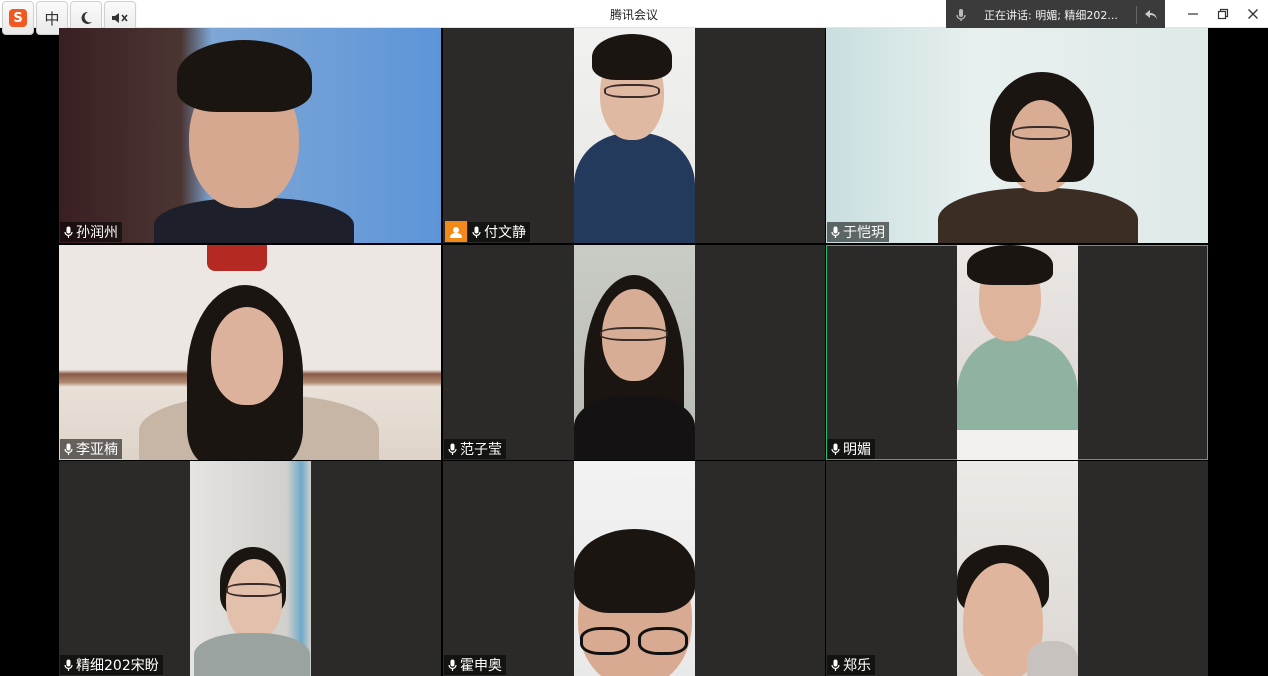 Image resolution: width=1268 pixels, height=676 pixels. Describe the element at coordinates (1151, 15) in the screenshot. I see `return-icon` at that location.